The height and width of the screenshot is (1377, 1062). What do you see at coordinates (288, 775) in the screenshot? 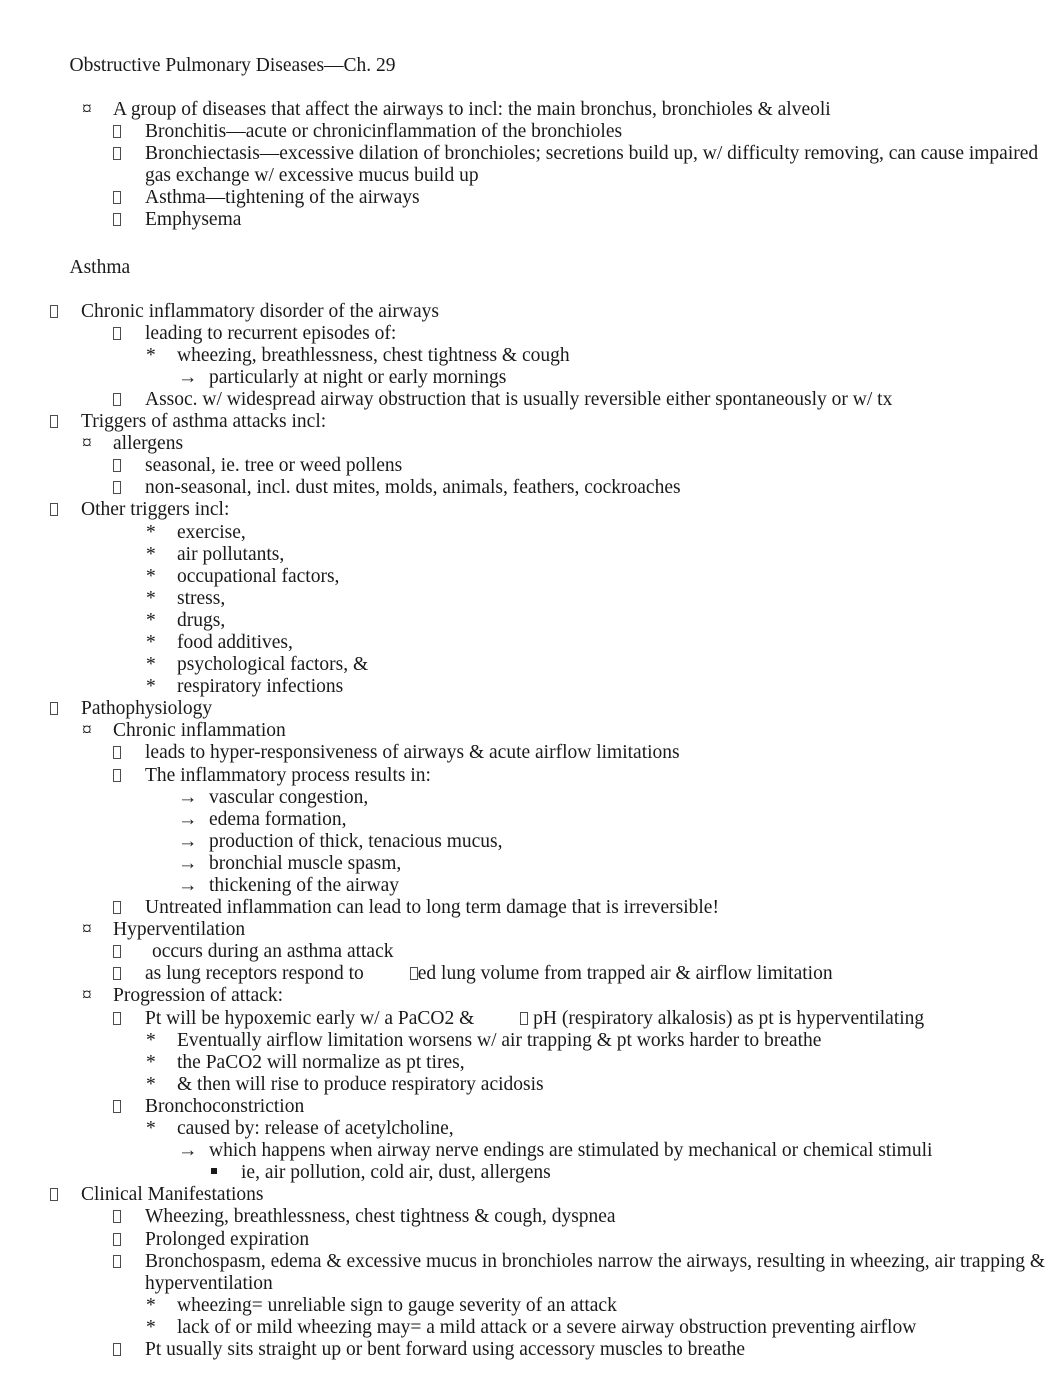
I see `outline-row-text: The inflammatory process results in:` at bounding box center [288, 775].